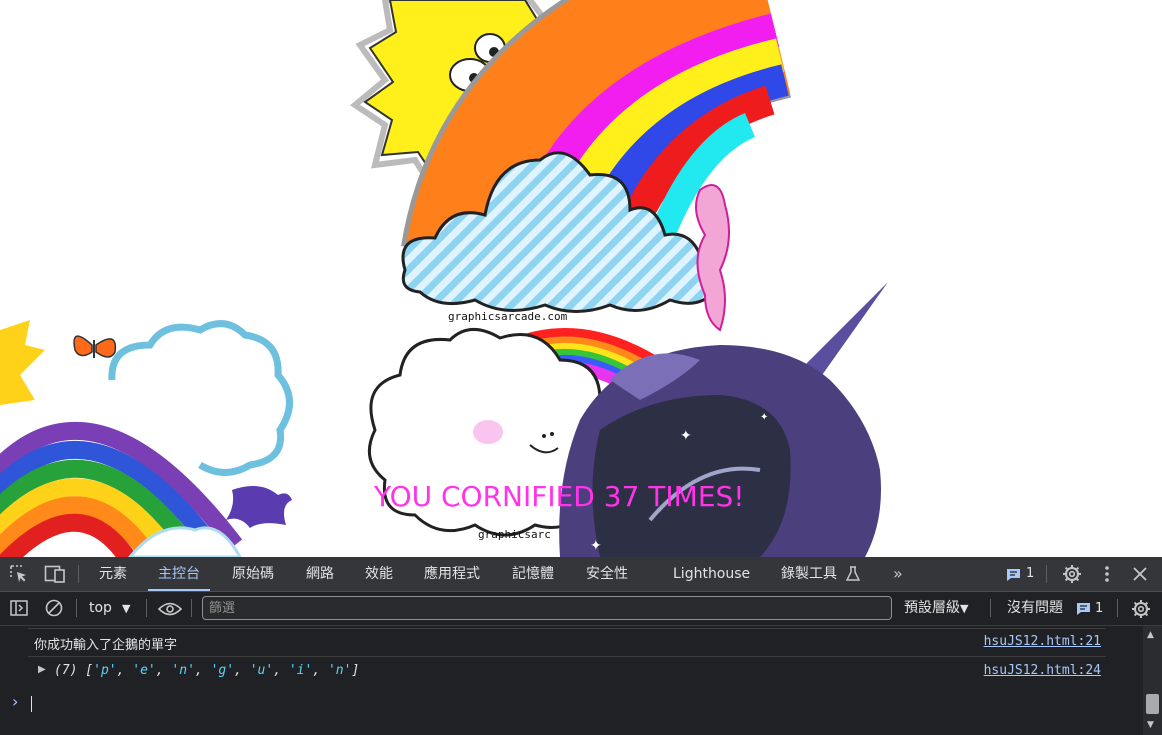 The width and height of the screenshot is (1162, 735). Describe the element at coordinates (106, 645) in the screenshot. I see `log-text: 你成功輸入了企鵝的單字` at that location.